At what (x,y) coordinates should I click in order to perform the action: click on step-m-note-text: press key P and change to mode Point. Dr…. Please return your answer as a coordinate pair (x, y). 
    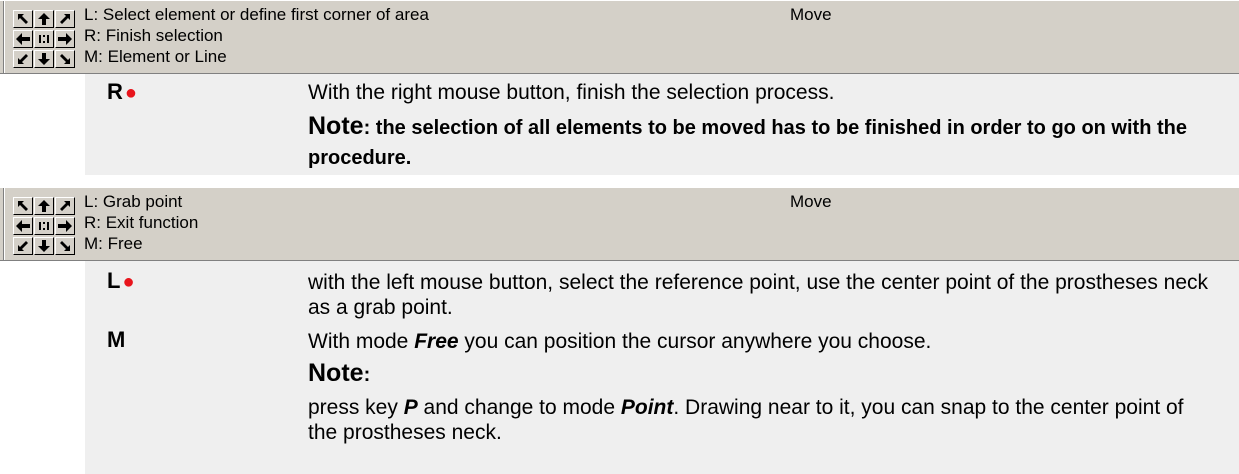
    Looking at the image, I should click on (763, 420).